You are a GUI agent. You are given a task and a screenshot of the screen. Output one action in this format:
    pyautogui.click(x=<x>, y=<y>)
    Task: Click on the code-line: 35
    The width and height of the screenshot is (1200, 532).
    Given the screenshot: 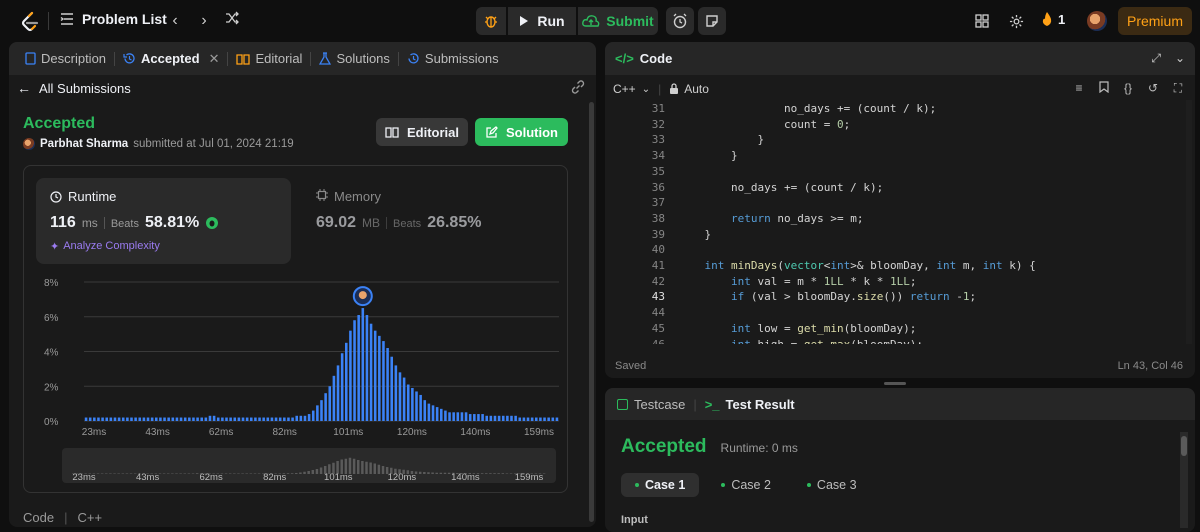 What is the action you would take?
    pyautogui.click(x=895, y=172)
    